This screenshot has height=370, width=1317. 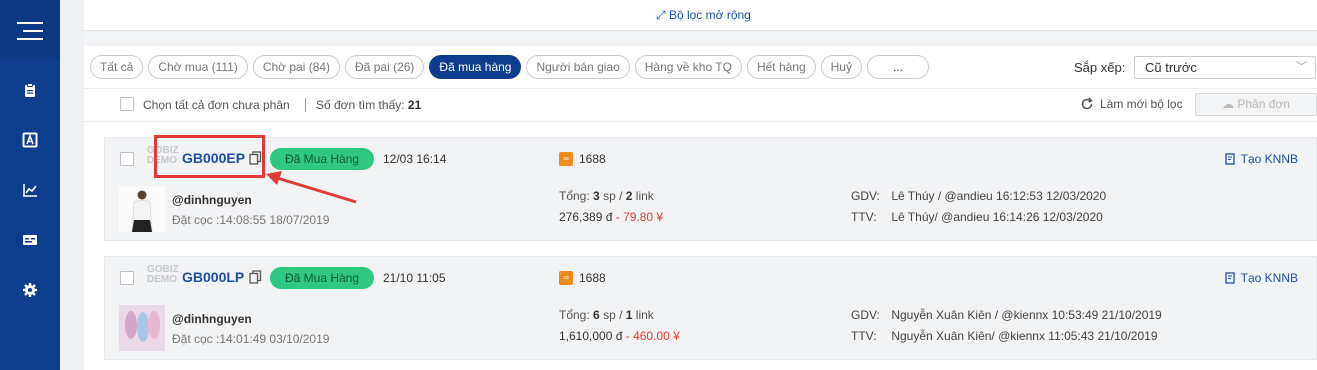 What do you see at coordinates (475, 67) in the screenshot?
I see `tab-purchased: Đã mua hàng` at bounding box center [475, 67].